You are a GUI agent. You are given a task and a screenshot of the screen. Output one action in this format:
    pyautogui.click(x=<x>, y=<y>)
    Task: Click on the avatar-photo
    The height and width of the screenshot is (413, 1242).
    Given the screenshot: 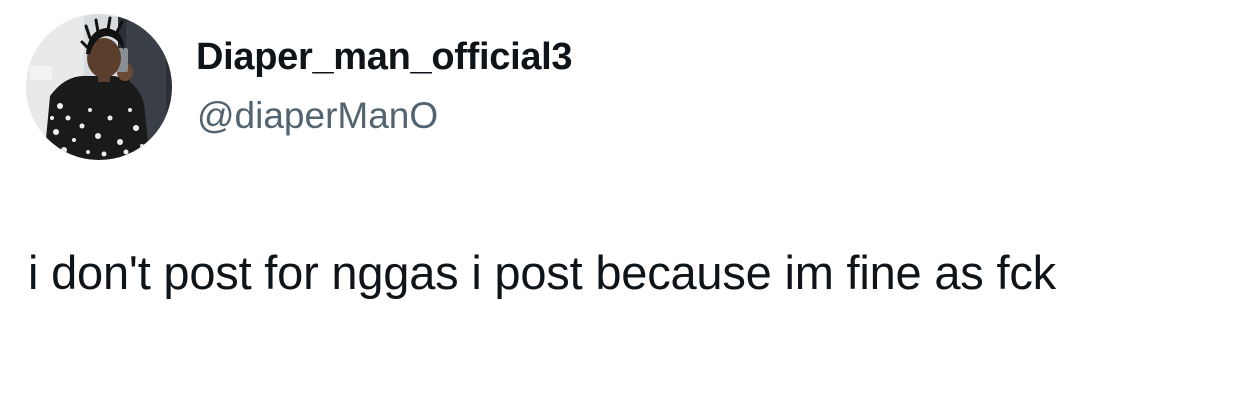 What is the action you would take?
    pyautogui.click(x=99, y=87)
    